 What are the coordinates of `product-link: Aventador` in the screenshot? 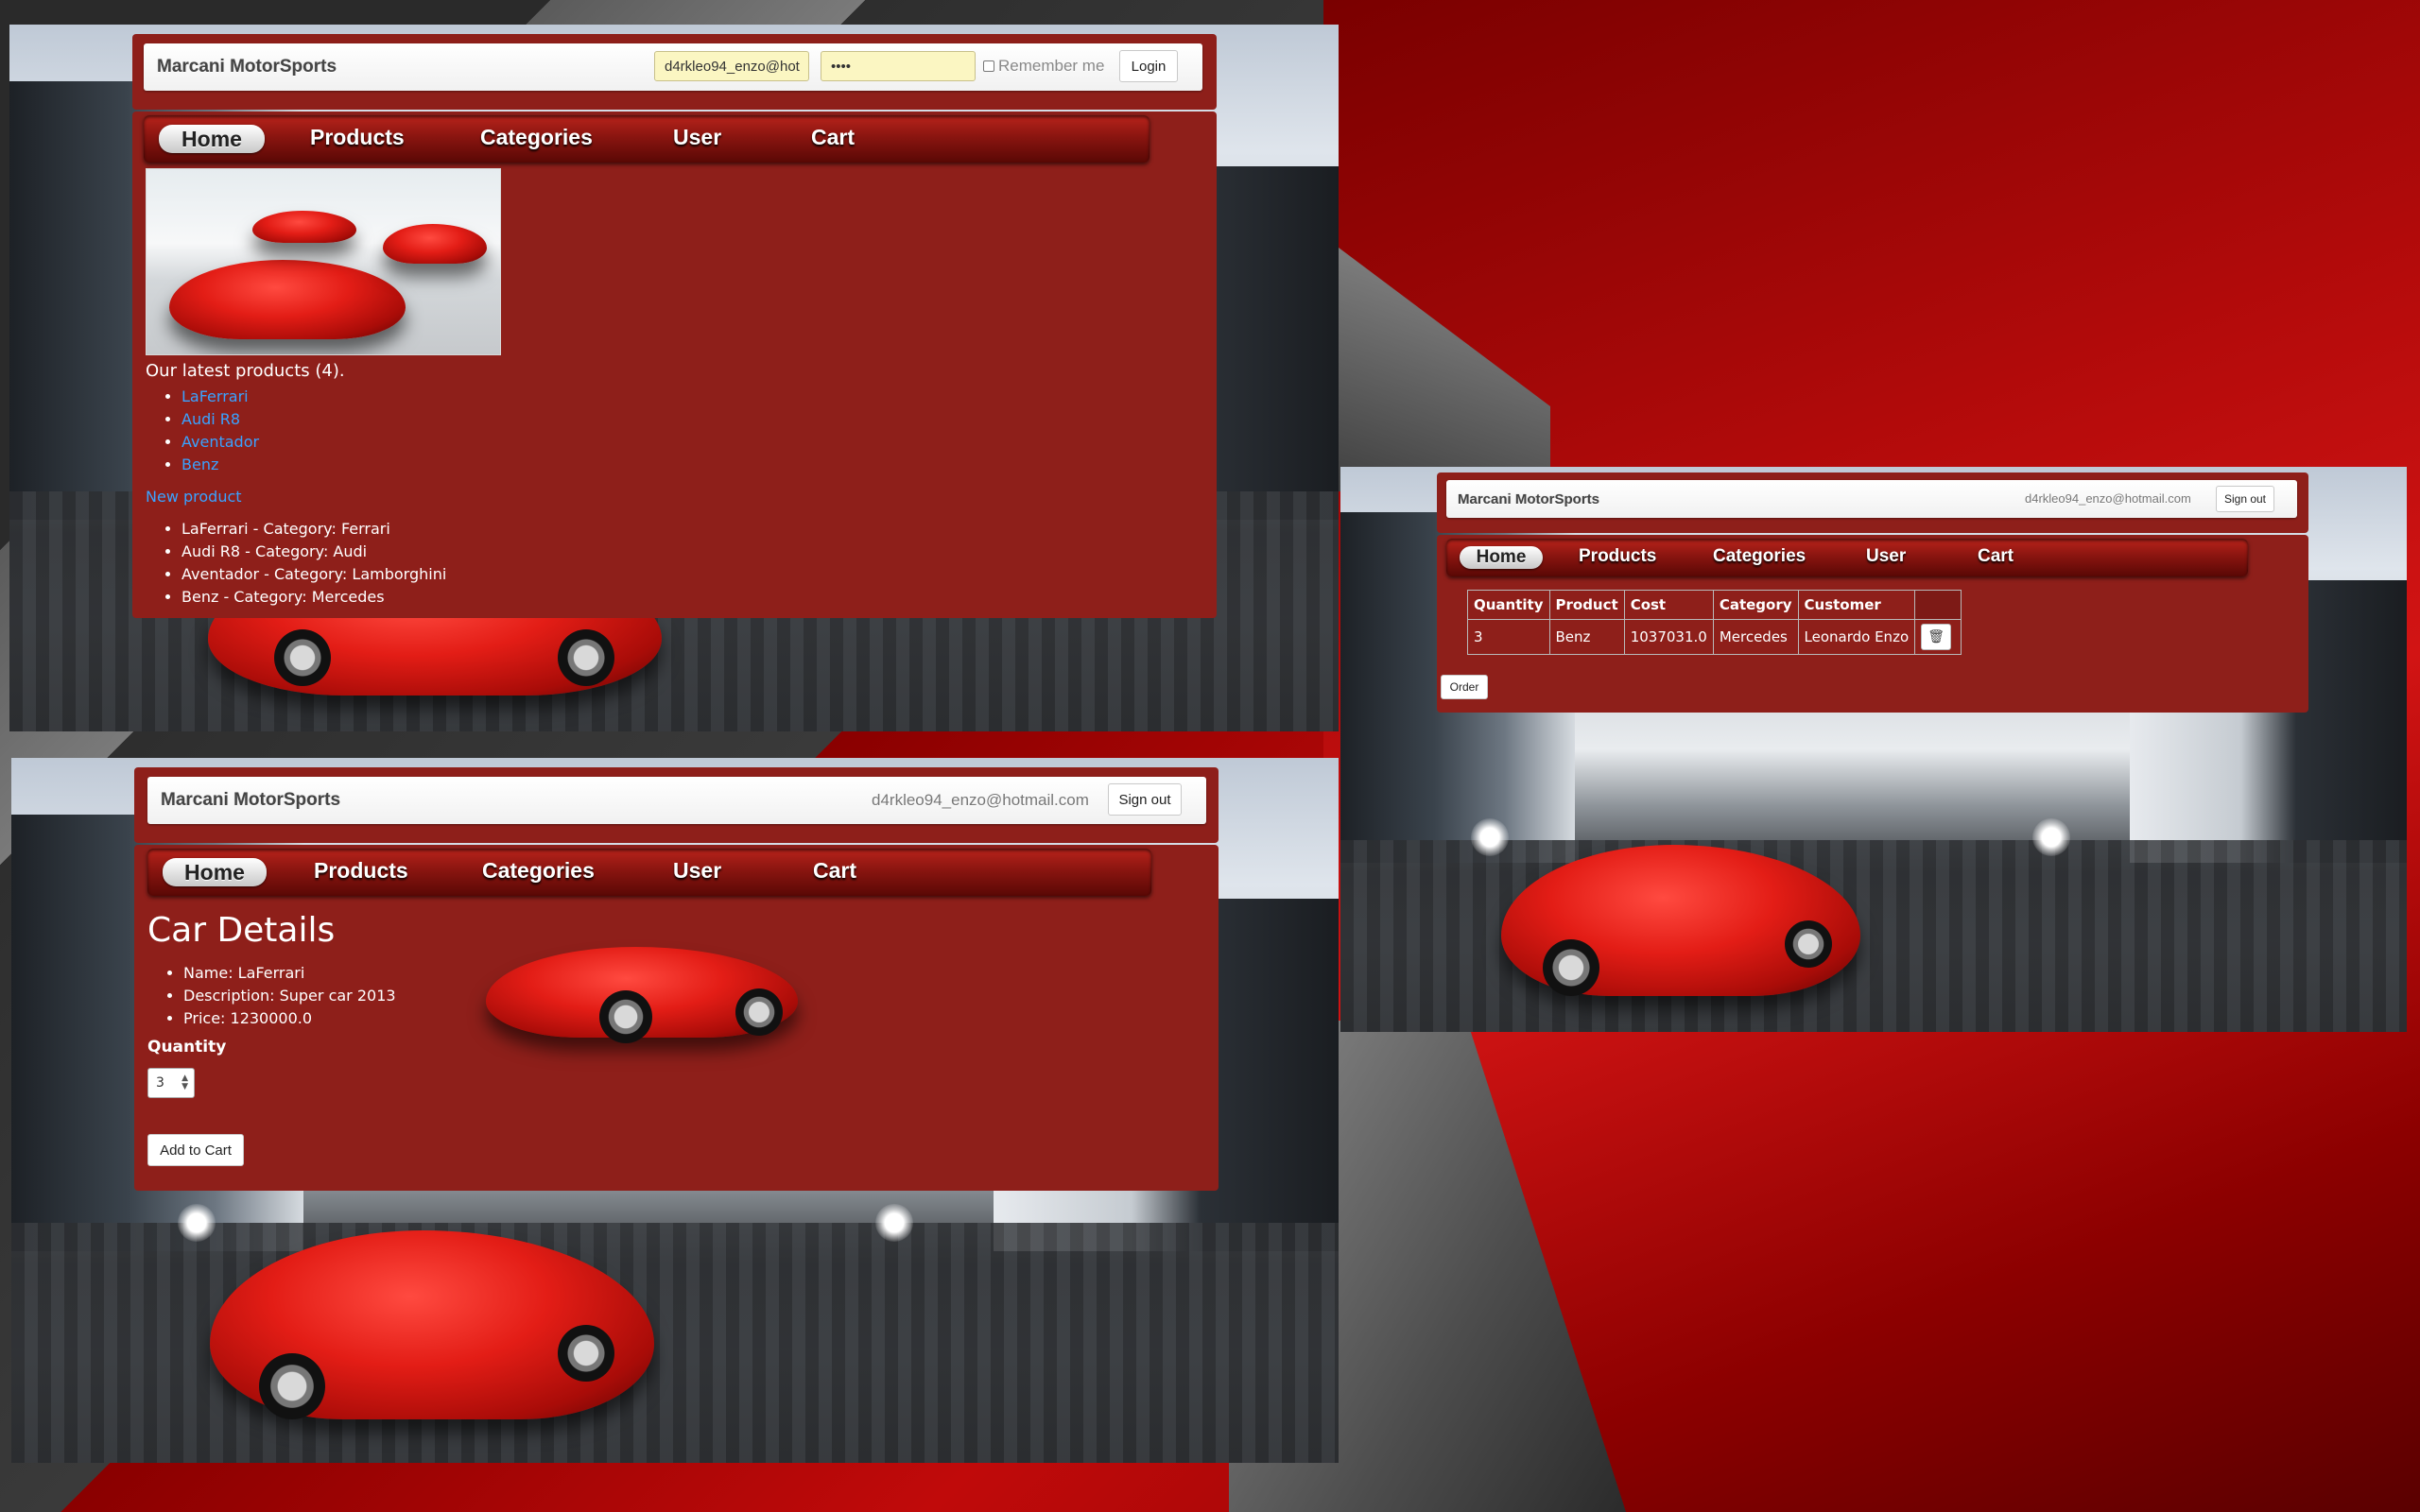 It's located at (220, 442).